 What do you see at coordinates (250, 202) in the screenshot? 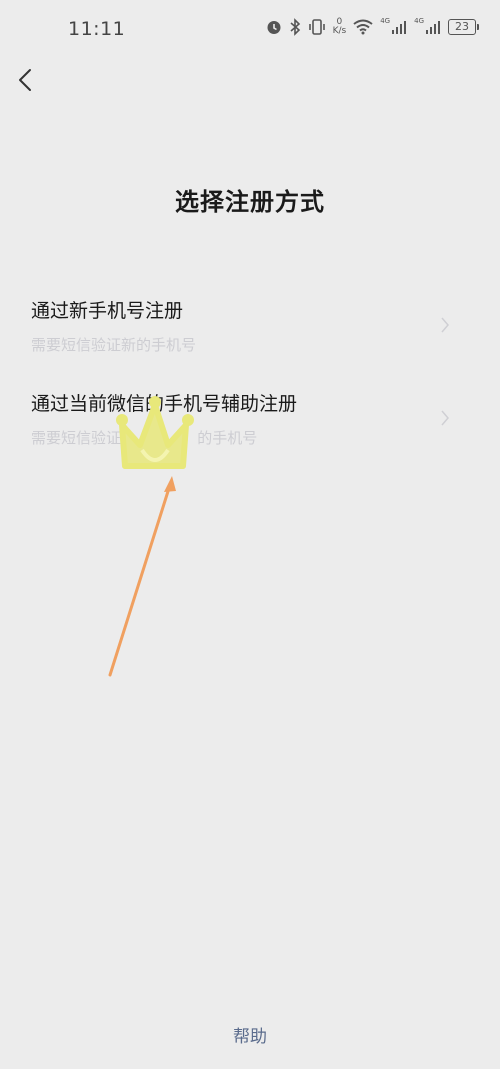
I see `page-title: 选择注册方式` at bounding box center [250, 202].